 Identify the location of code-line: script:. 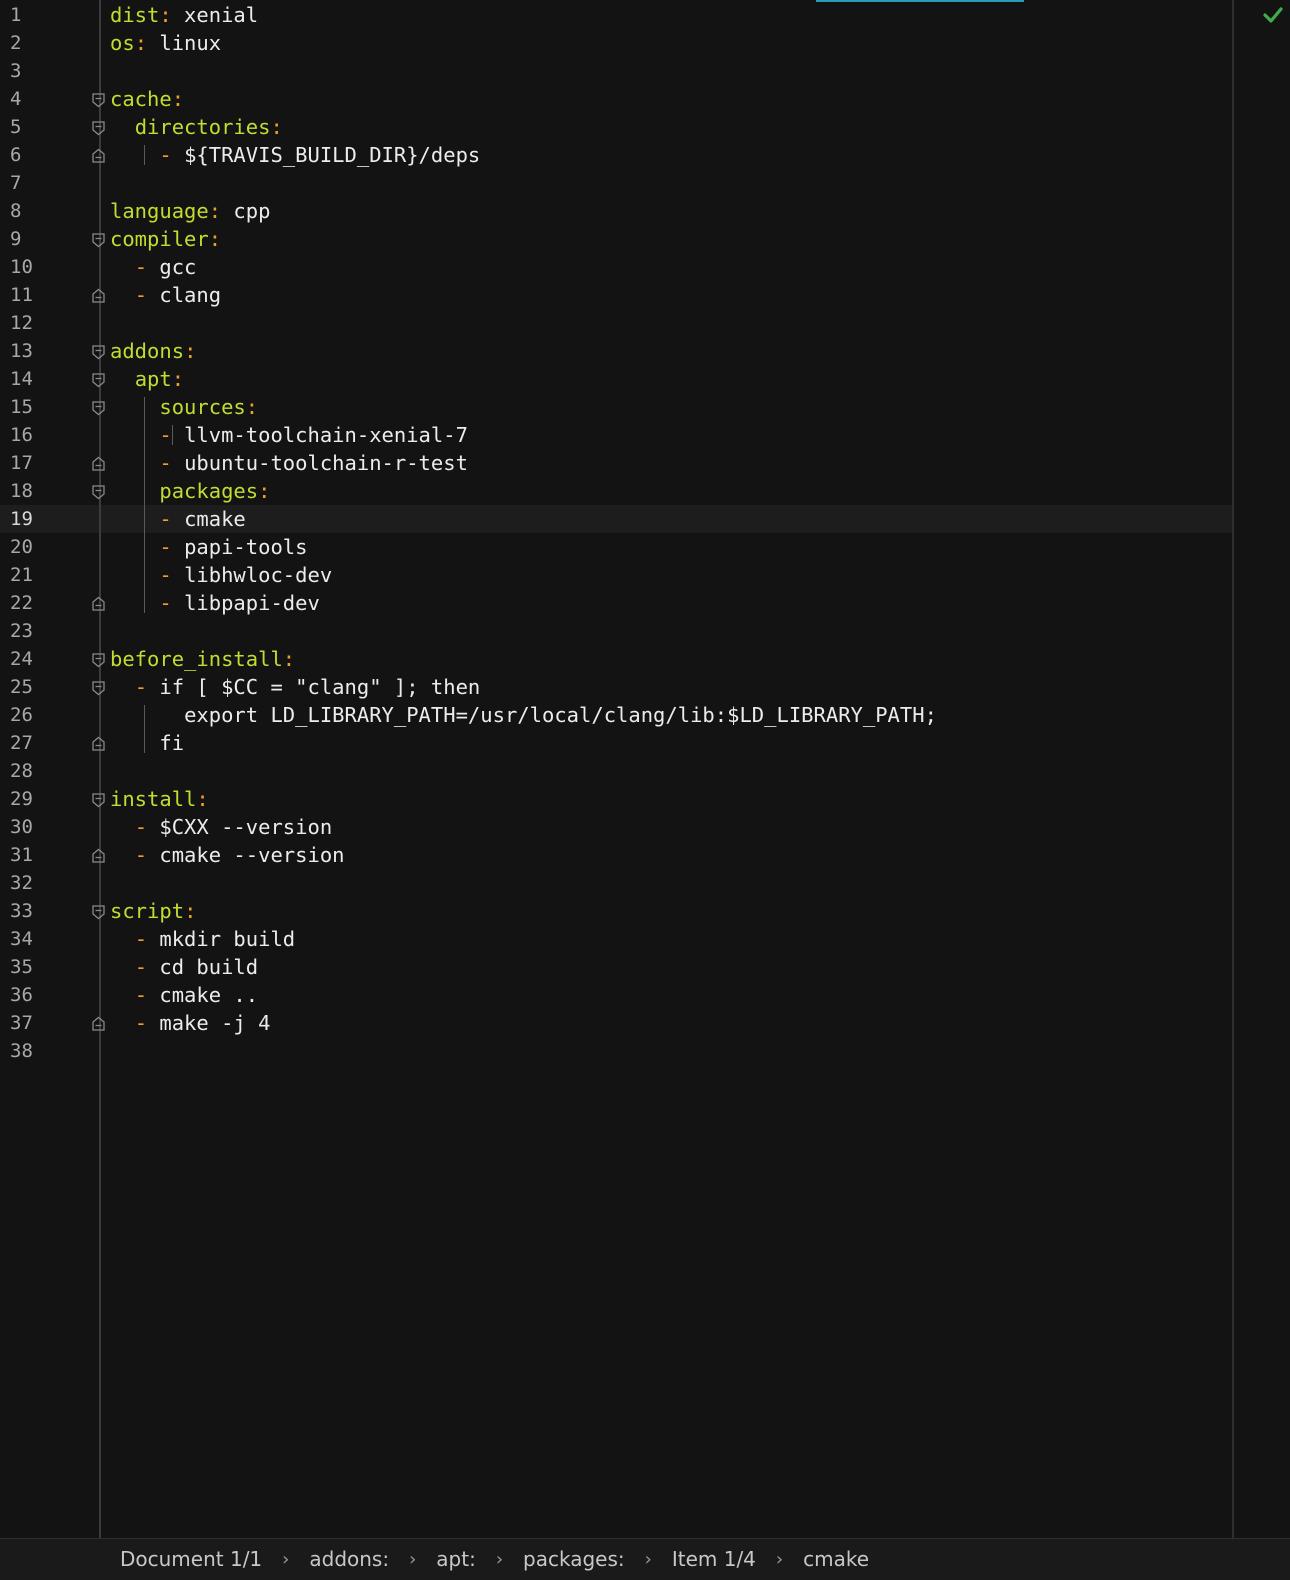
(669, 911).